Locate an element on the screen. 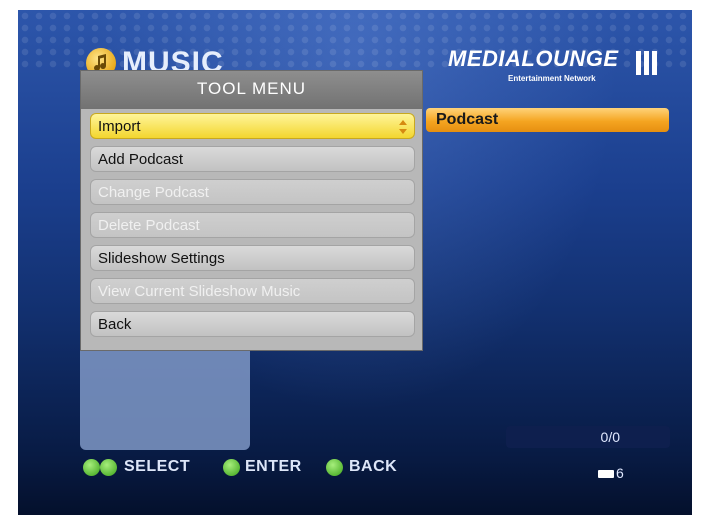 The height and width of the screenshot is (517, 712). up-arrow-icon is located at coordinates (91, 467).